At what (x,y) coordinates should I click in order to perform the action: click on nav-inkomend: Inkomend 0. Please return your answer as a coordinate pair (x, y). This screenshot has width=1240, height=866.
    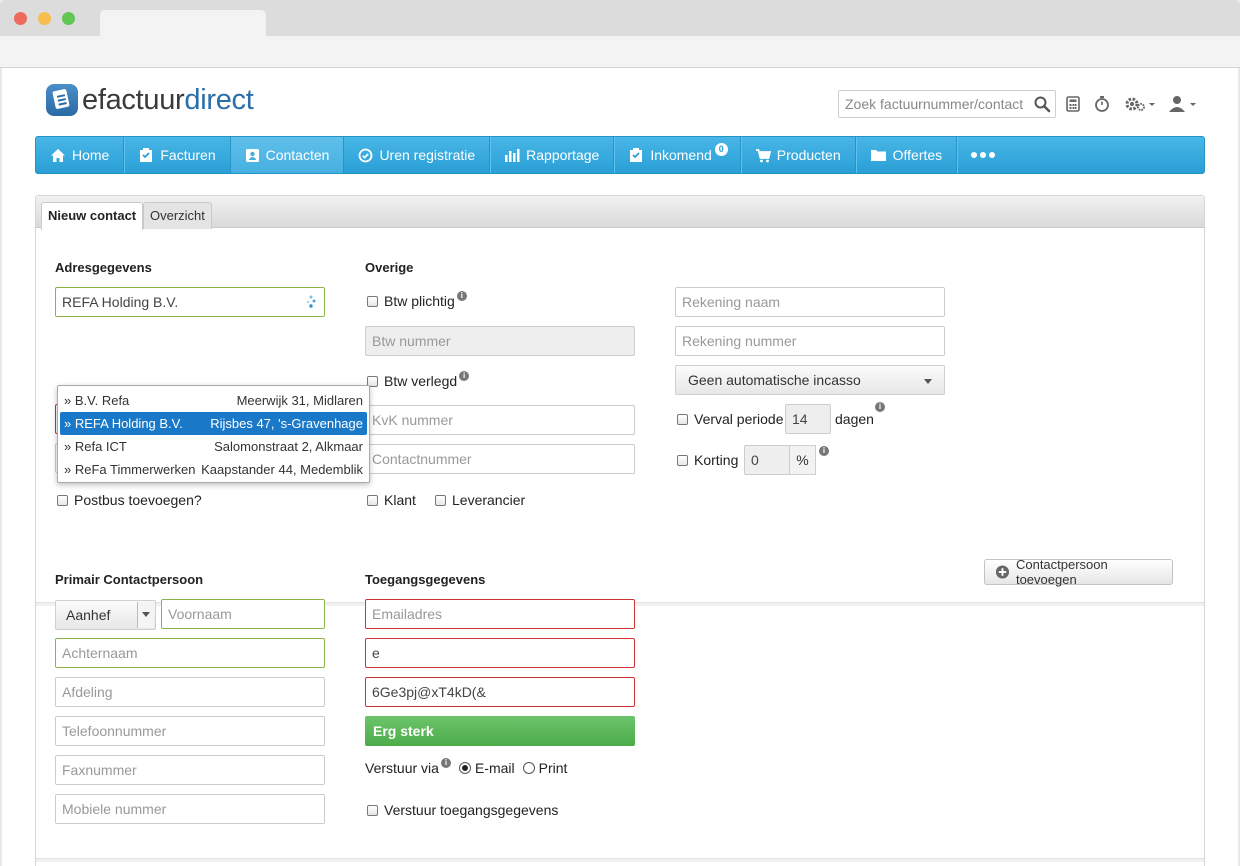
    Looking at the image, I should click on (677, 155).